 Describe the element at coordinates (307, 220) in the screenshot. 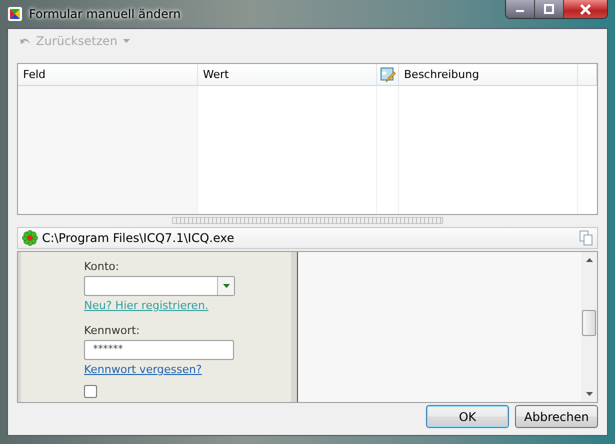

I see `splitter-handle` at that location.